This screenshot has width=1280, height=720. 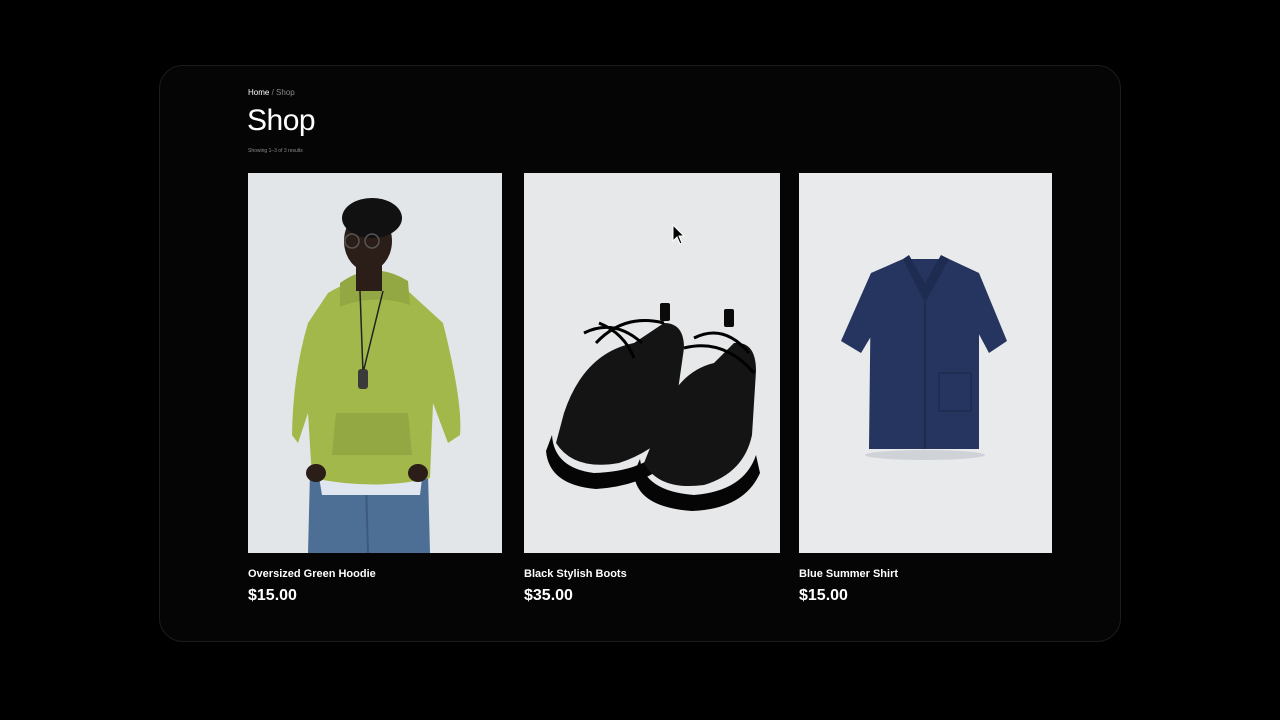 I want to click on product-image-boots, so click(x=652, y=363).